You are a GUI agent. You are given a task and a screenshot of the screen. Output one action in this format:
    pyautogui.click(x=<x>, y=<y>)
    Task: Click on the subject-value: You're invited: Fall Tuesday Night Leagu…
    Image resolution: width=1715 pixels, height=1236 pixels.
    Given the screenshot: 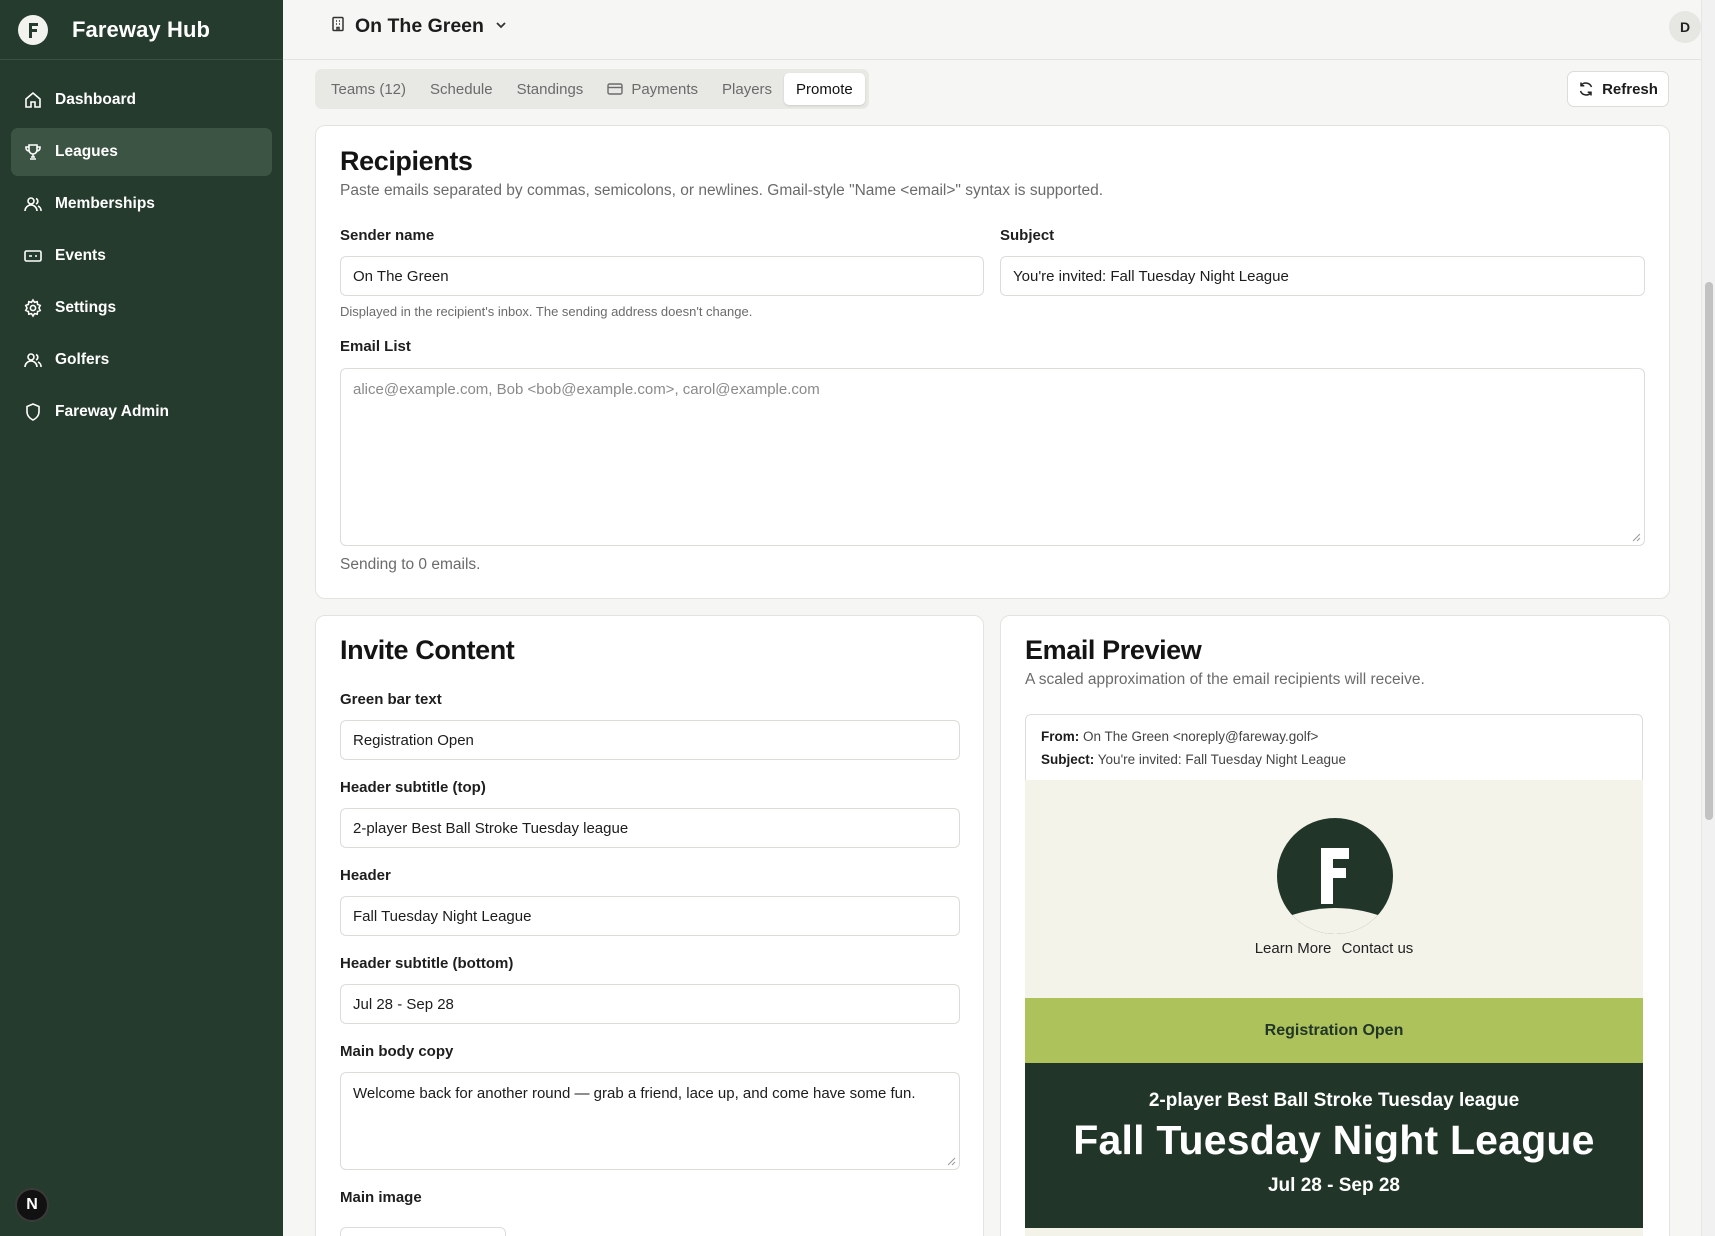 What is the action you would take?
    pyautogui.click(x=1222, y=759)
    